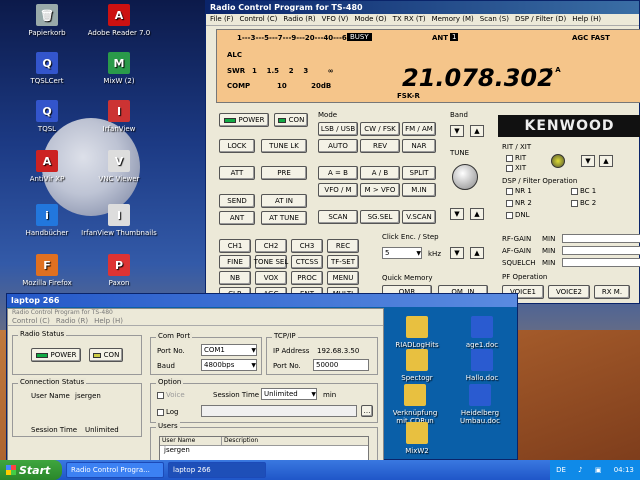 The image size is (640, 480). Describe the element at coordinates (284, 173) in the screenshot. I see `pre-button: PRE` at that location.